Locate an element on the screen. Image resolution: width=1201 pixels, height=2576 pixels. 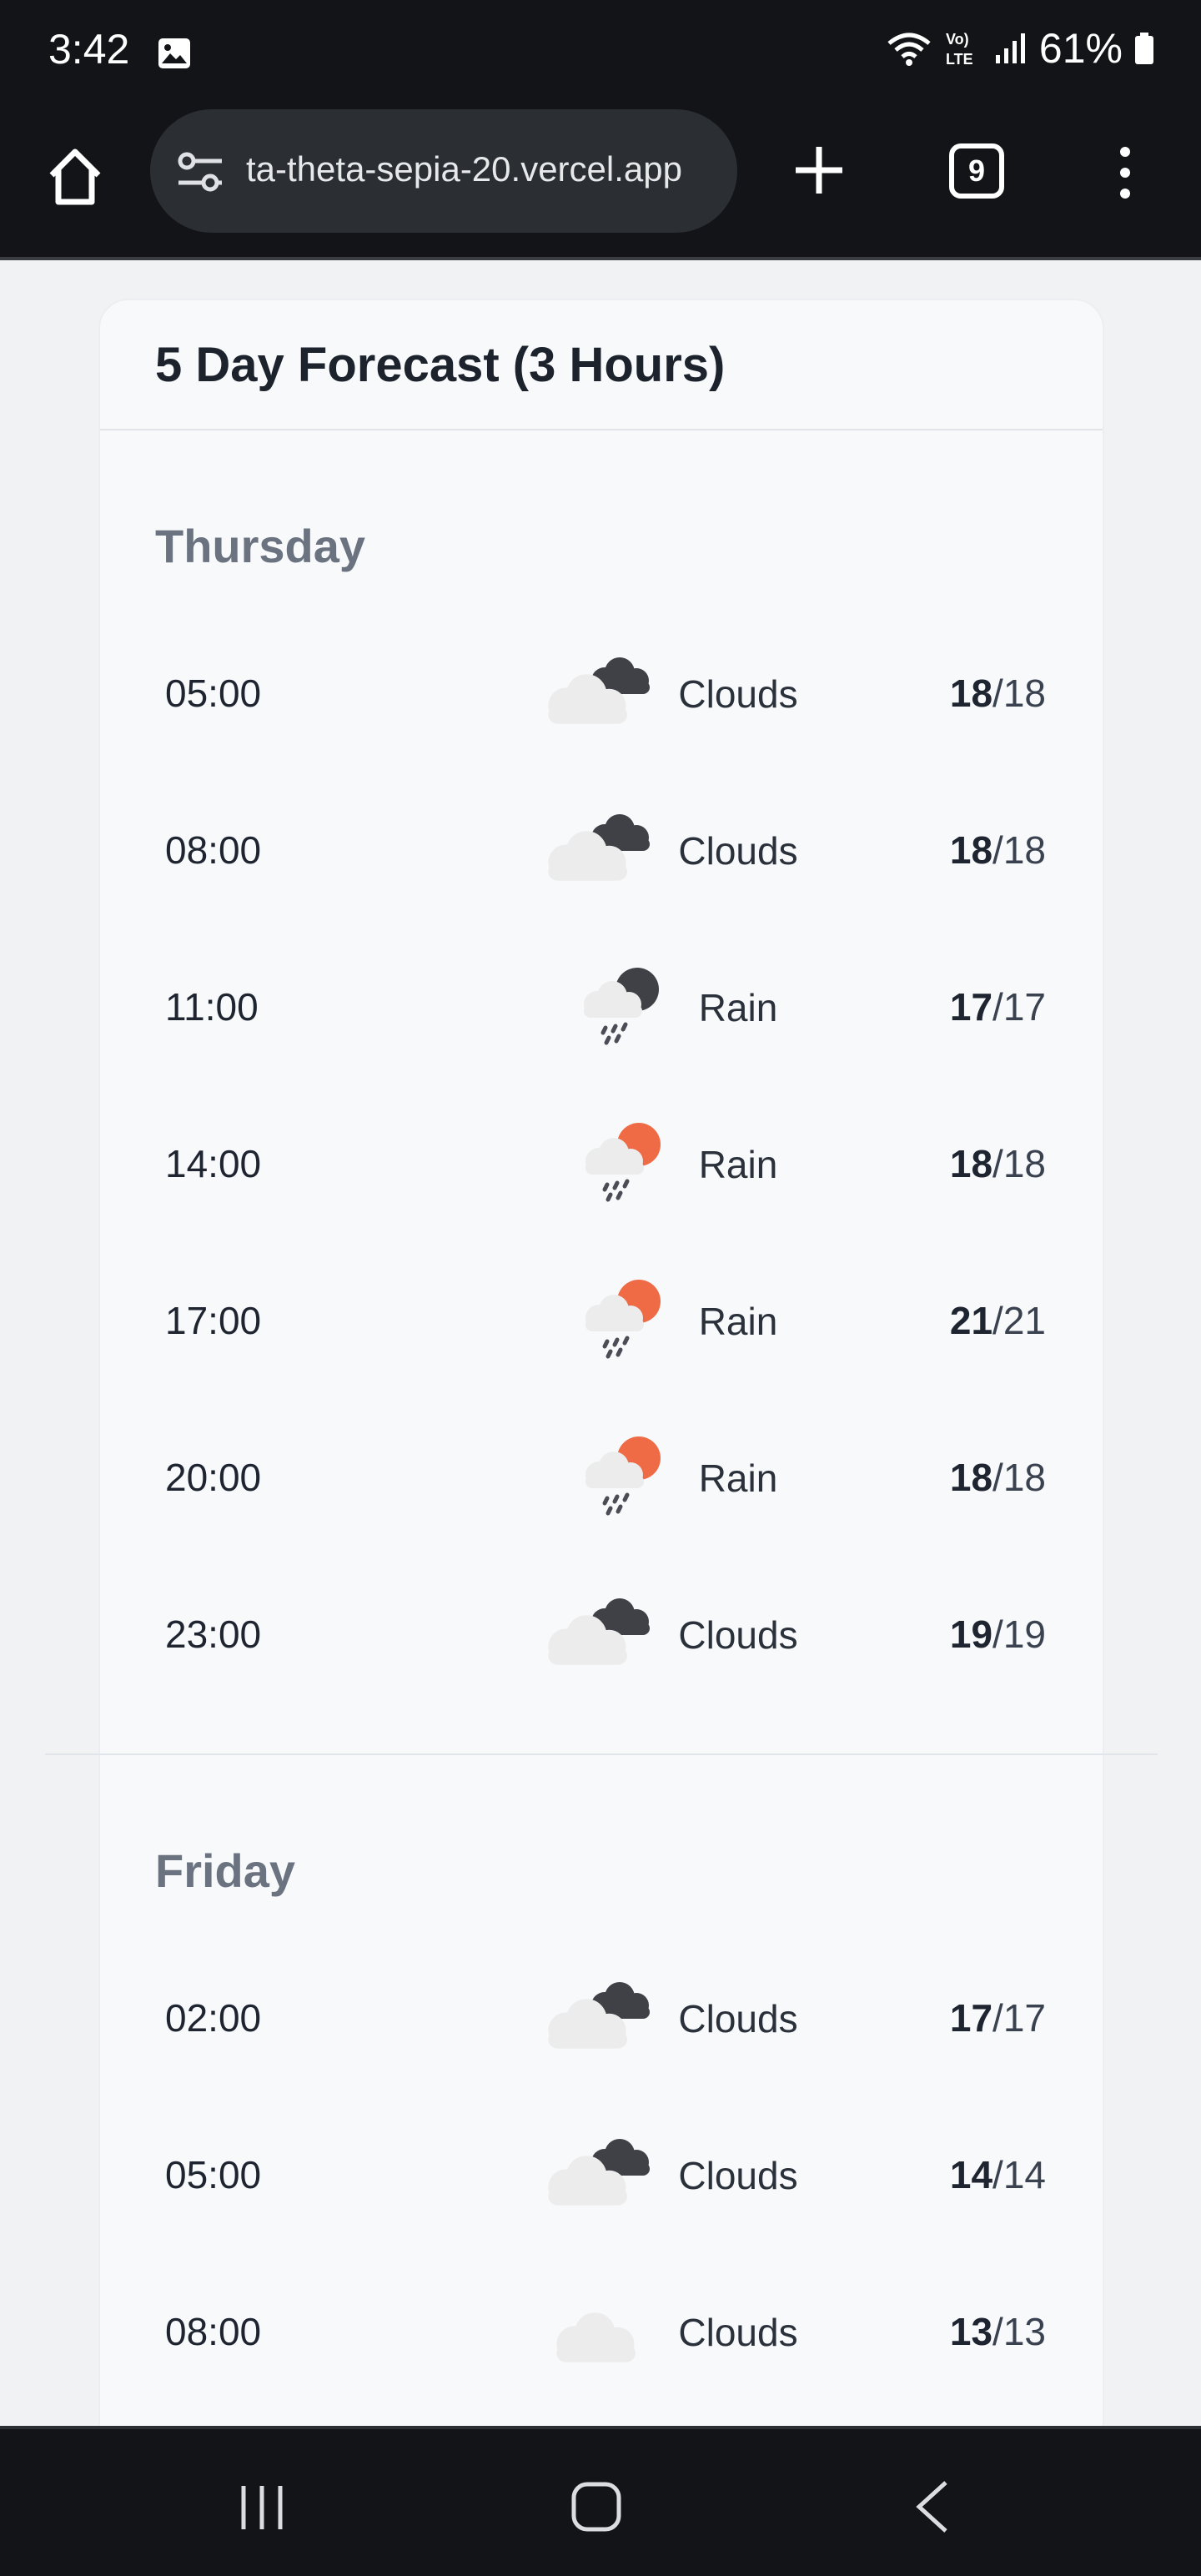
temp-min: /14 is located at coordinates (1019, 2174).